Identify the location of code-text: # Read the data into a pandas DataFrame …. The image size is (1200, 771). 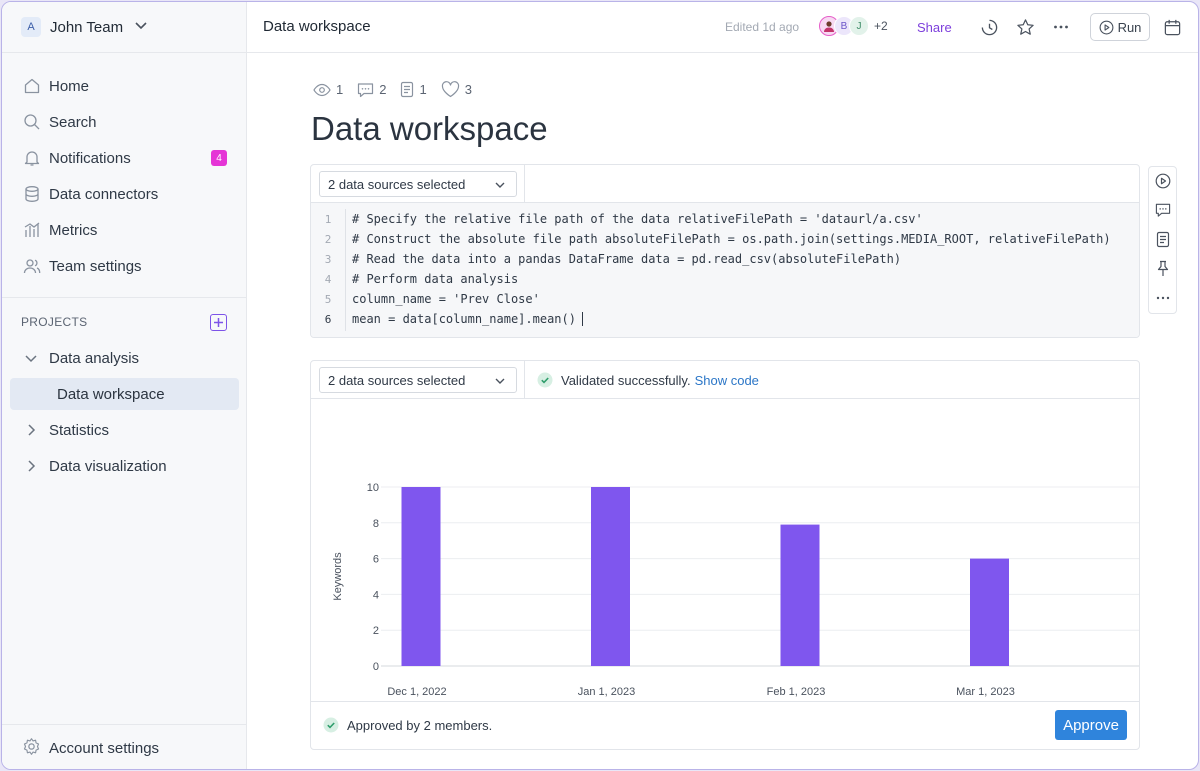
(627, 259).